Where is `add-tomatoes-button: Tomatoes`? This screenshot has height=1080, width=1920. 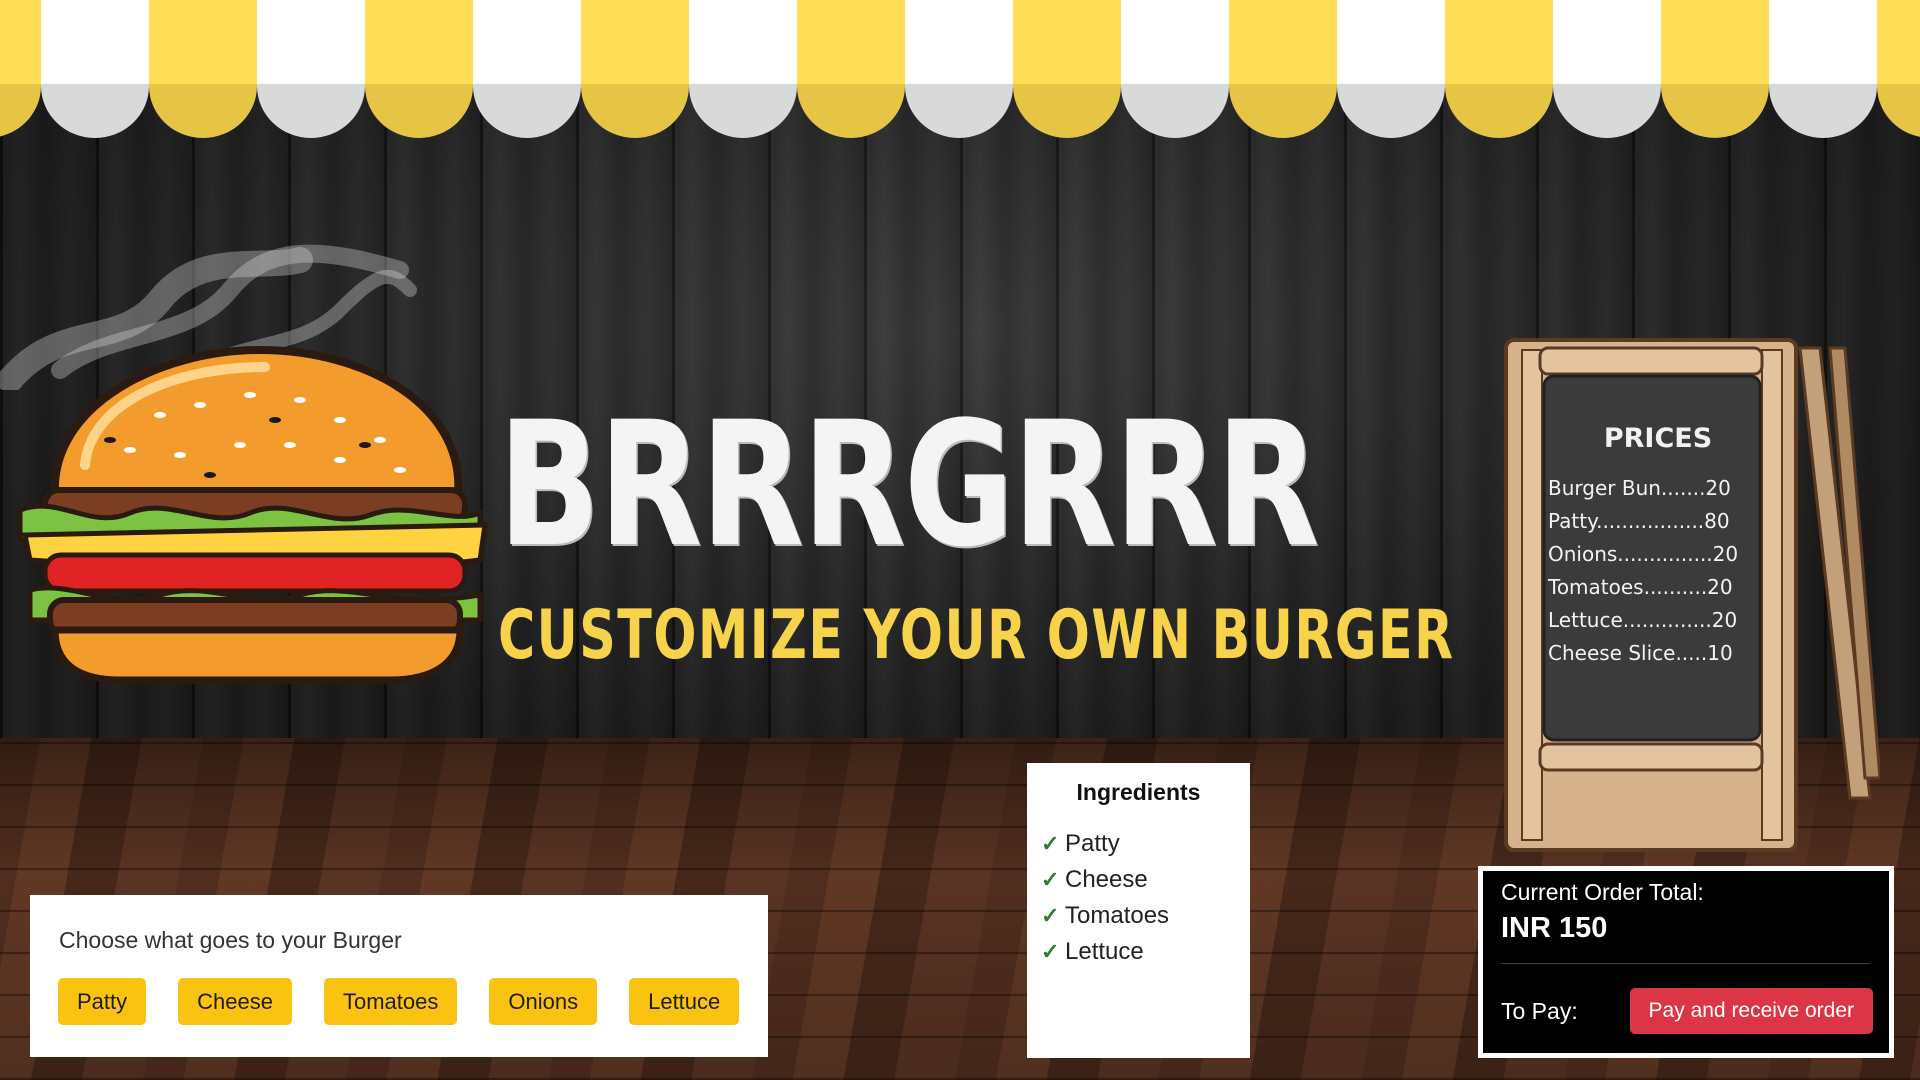 add-tomatoes-button: Tomatoes is located at coordinates (390, 1001).